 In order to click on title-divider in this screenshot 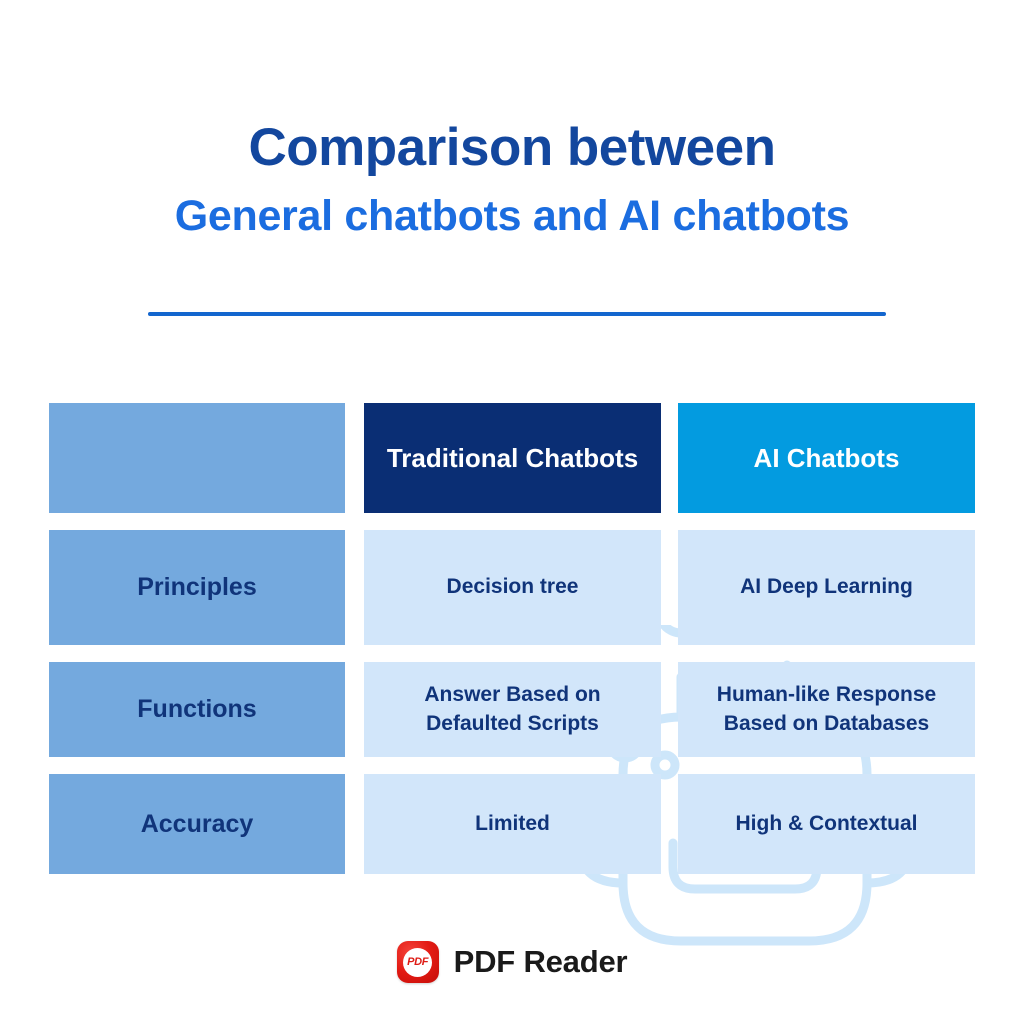, I will do `click(517, 314)`.